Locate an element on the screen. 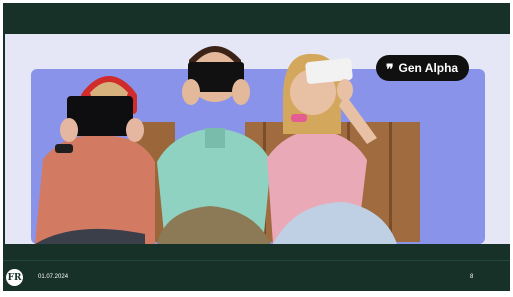 The height and width of the screenshot is (297, 513). child-left is located at coordinates (95, 160).